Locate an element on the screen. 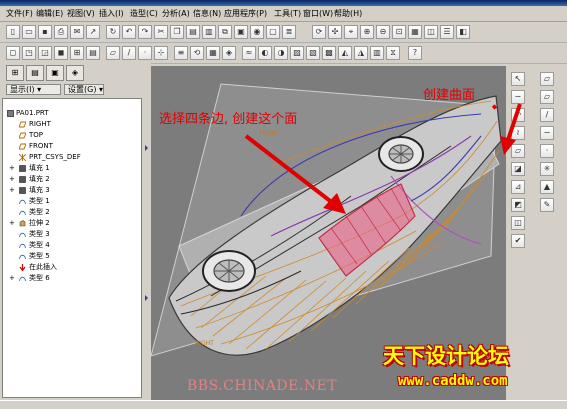 The image size is (567, 409). draft-icon: ◮ is located at coordinates (361, 53).